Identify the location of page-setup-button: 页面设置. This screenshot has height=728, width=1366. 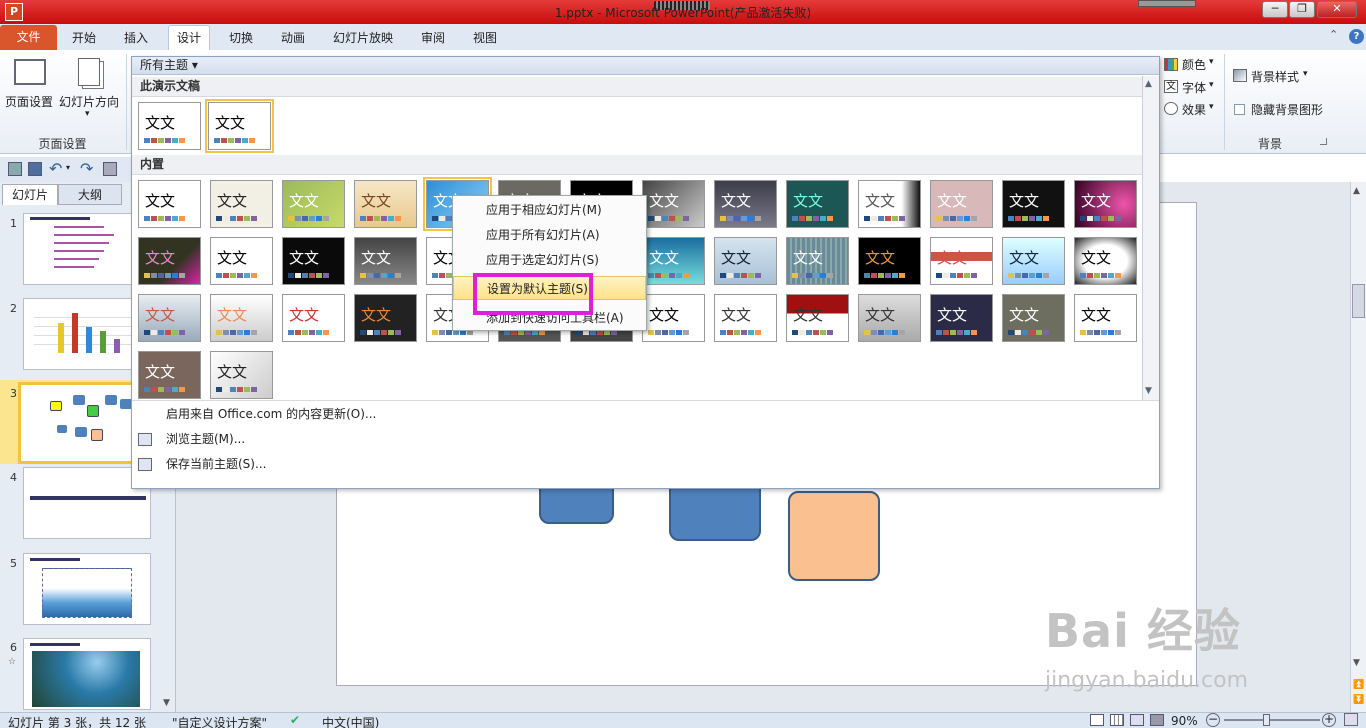
(29, 101).